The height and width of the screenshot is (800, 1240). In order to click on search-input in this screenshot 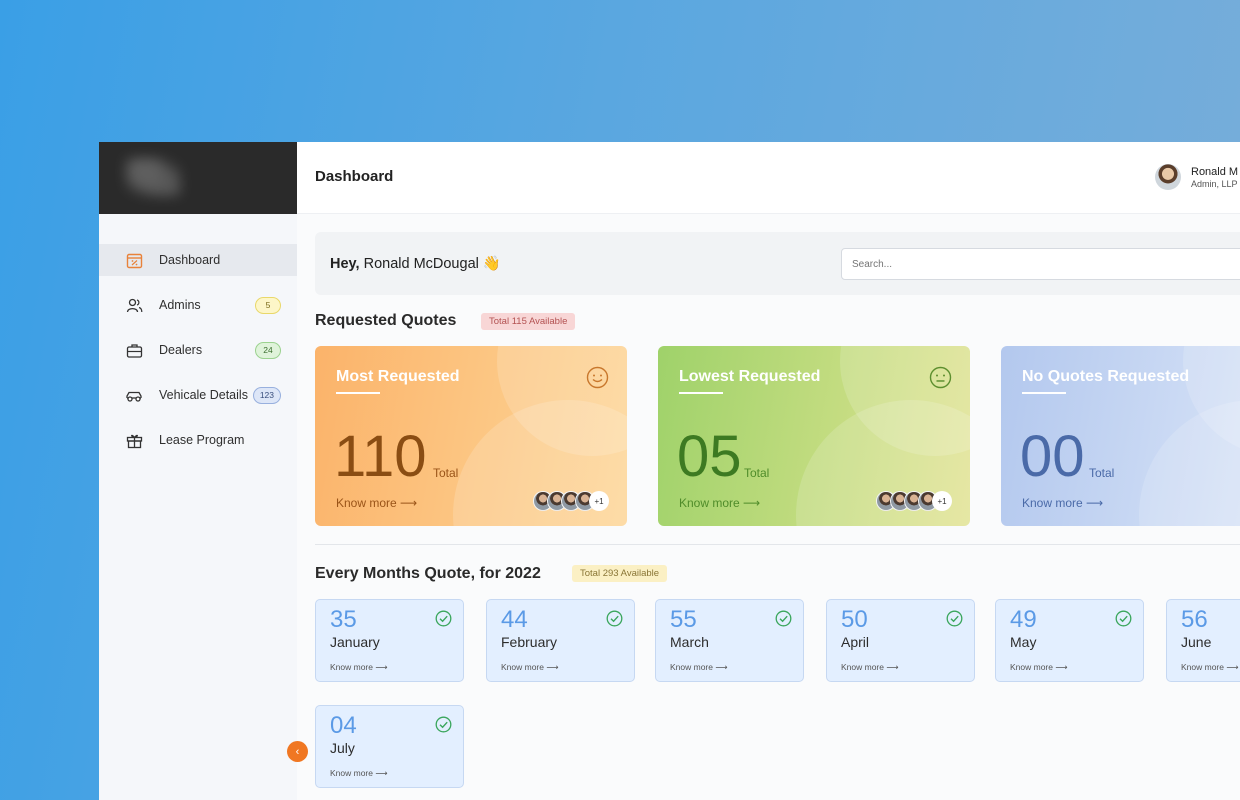, I will do `click(1040, 264)`.